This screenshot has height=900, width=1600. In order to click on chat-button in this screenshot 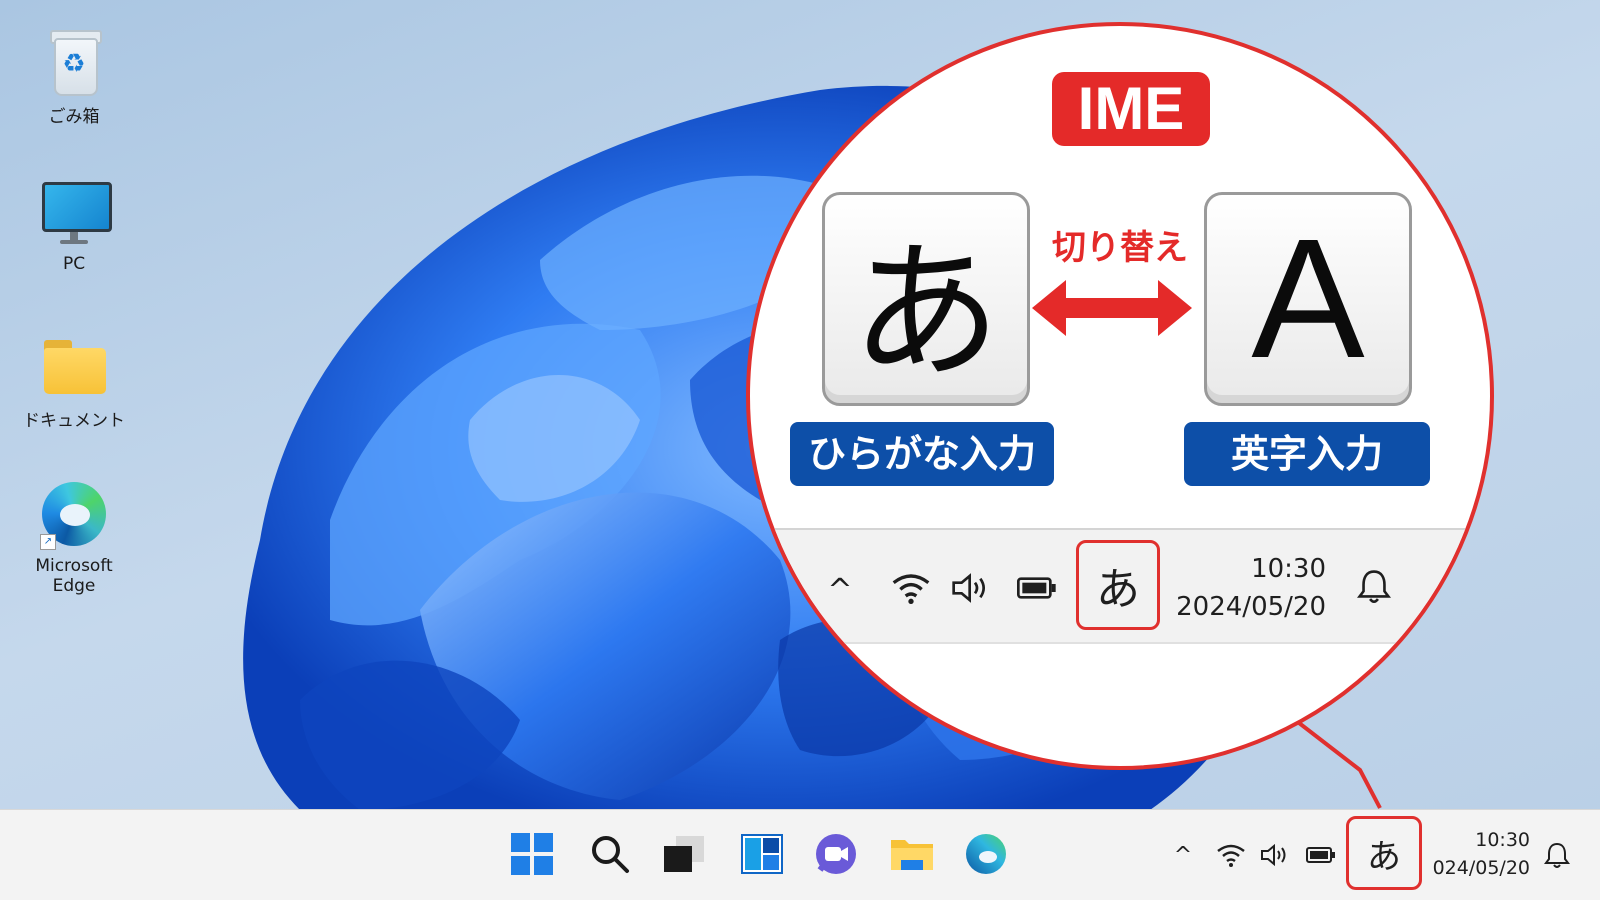, I will do `click(836, 854)`.